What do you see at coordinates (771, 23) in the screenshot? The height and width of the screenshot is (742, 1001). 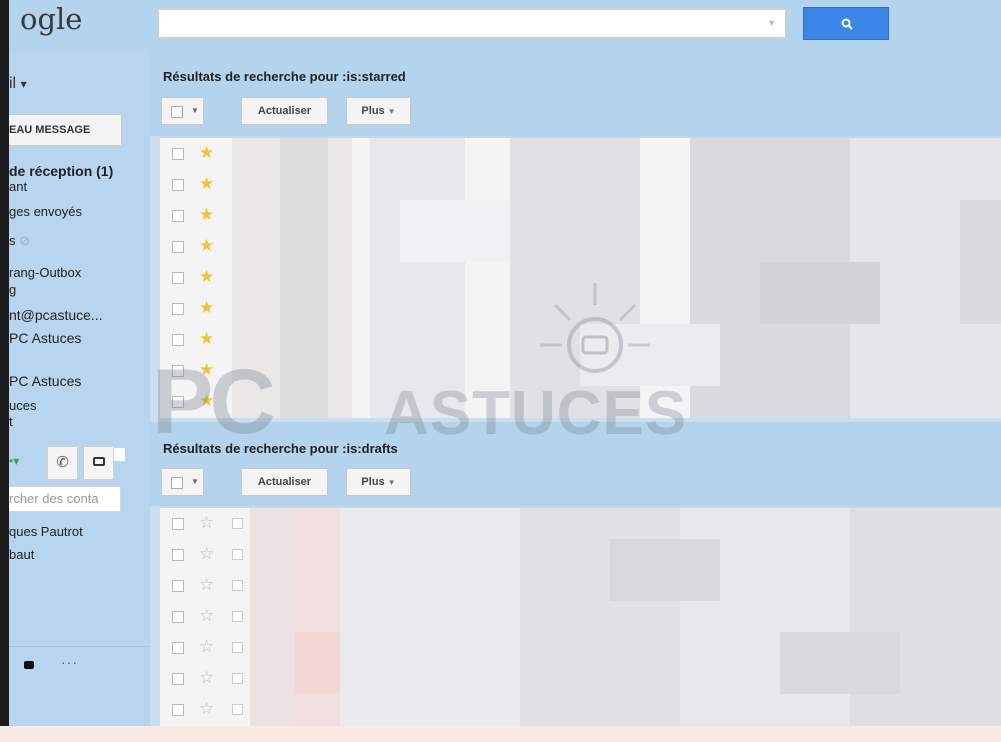 I see `search-options-icon: ▼` at bounding box center [771, 23].